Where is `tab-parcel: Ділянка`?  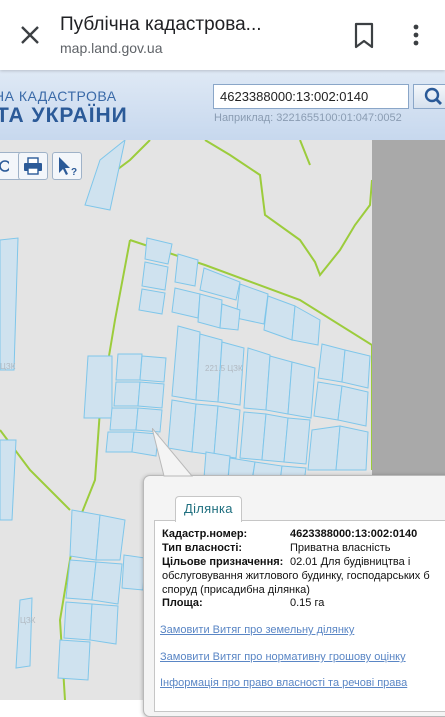
tab-parcel: Ділянка is located at coordinates (208, 509).